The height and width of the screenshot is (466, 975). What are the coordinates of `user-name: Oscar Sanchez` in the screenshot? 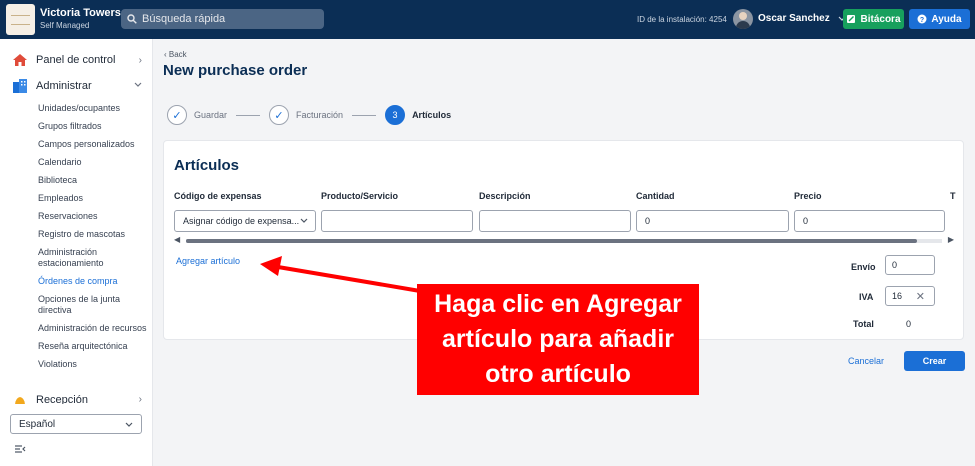 It's located at (794, 18).